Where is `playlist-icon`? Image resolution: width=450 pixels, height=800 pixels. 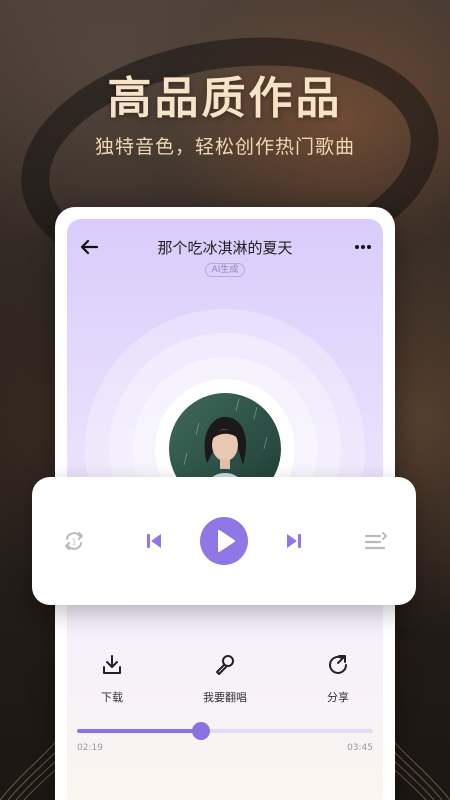
playlist-icon is located at coordinates (376, 541).